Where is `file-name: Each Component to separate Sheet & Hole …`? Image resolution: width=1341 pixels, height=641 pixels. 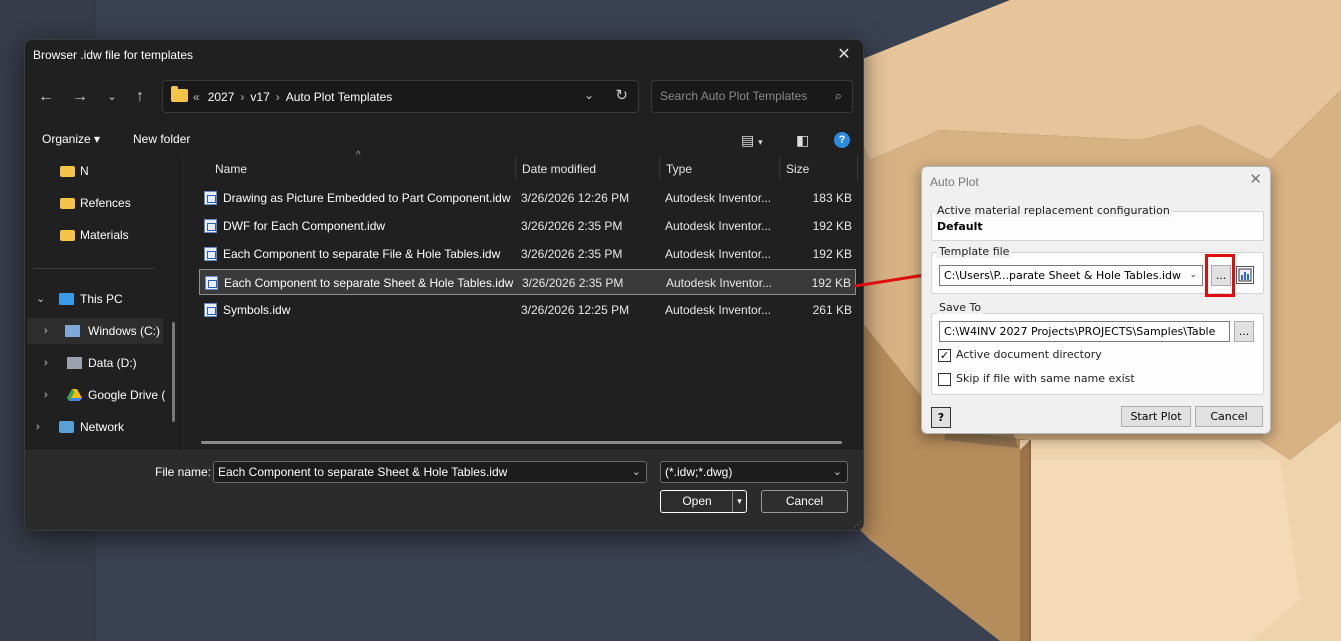 file-name: Each Component to separate Sheet & Hole … is located at coordinates (369, 283).